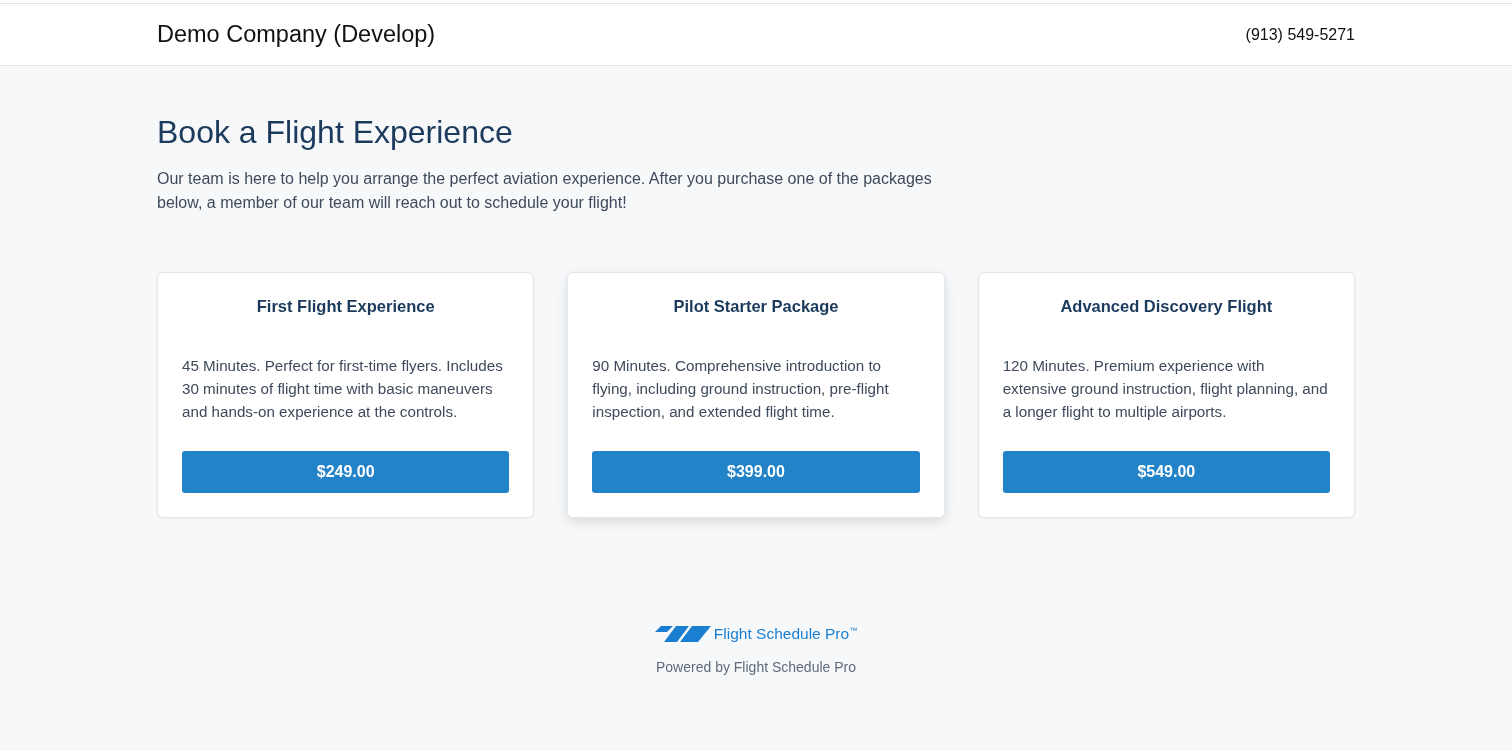  Describe the element at coordinates (346, 472) in the screenshot. I see `price-button: $249.00` at that location.